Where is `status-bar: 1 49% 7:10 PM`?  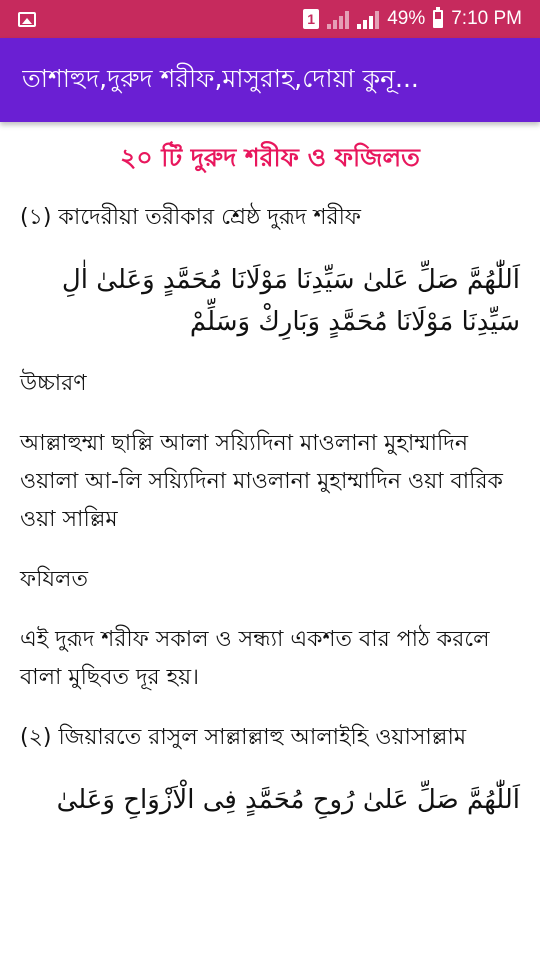
status-bar: 1 49% 7:10 PM is located at coordinates (270, 19).